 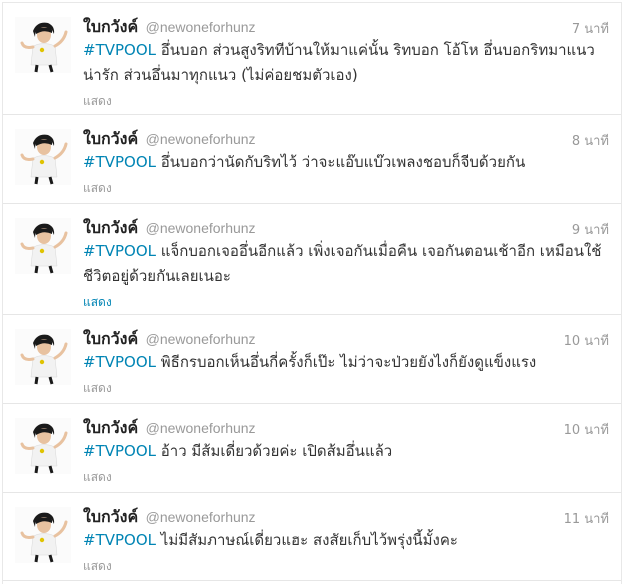 What do you see at coordinates (590, 28) in the screenshot?
I see `timestamp: 7 นาที` at bounding box center [590, 28].